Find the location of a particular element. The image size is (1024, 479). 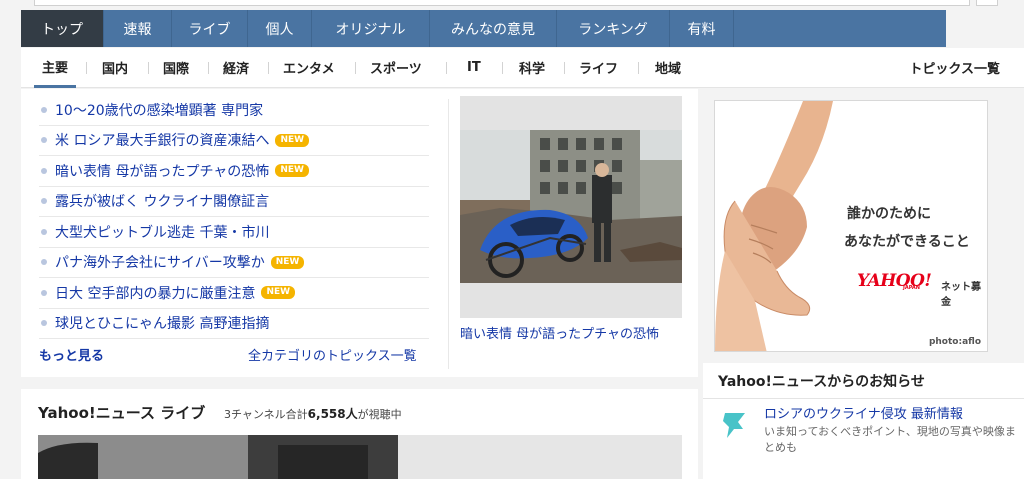

category-domestic: 国内 is located at coordinates (115, 67).